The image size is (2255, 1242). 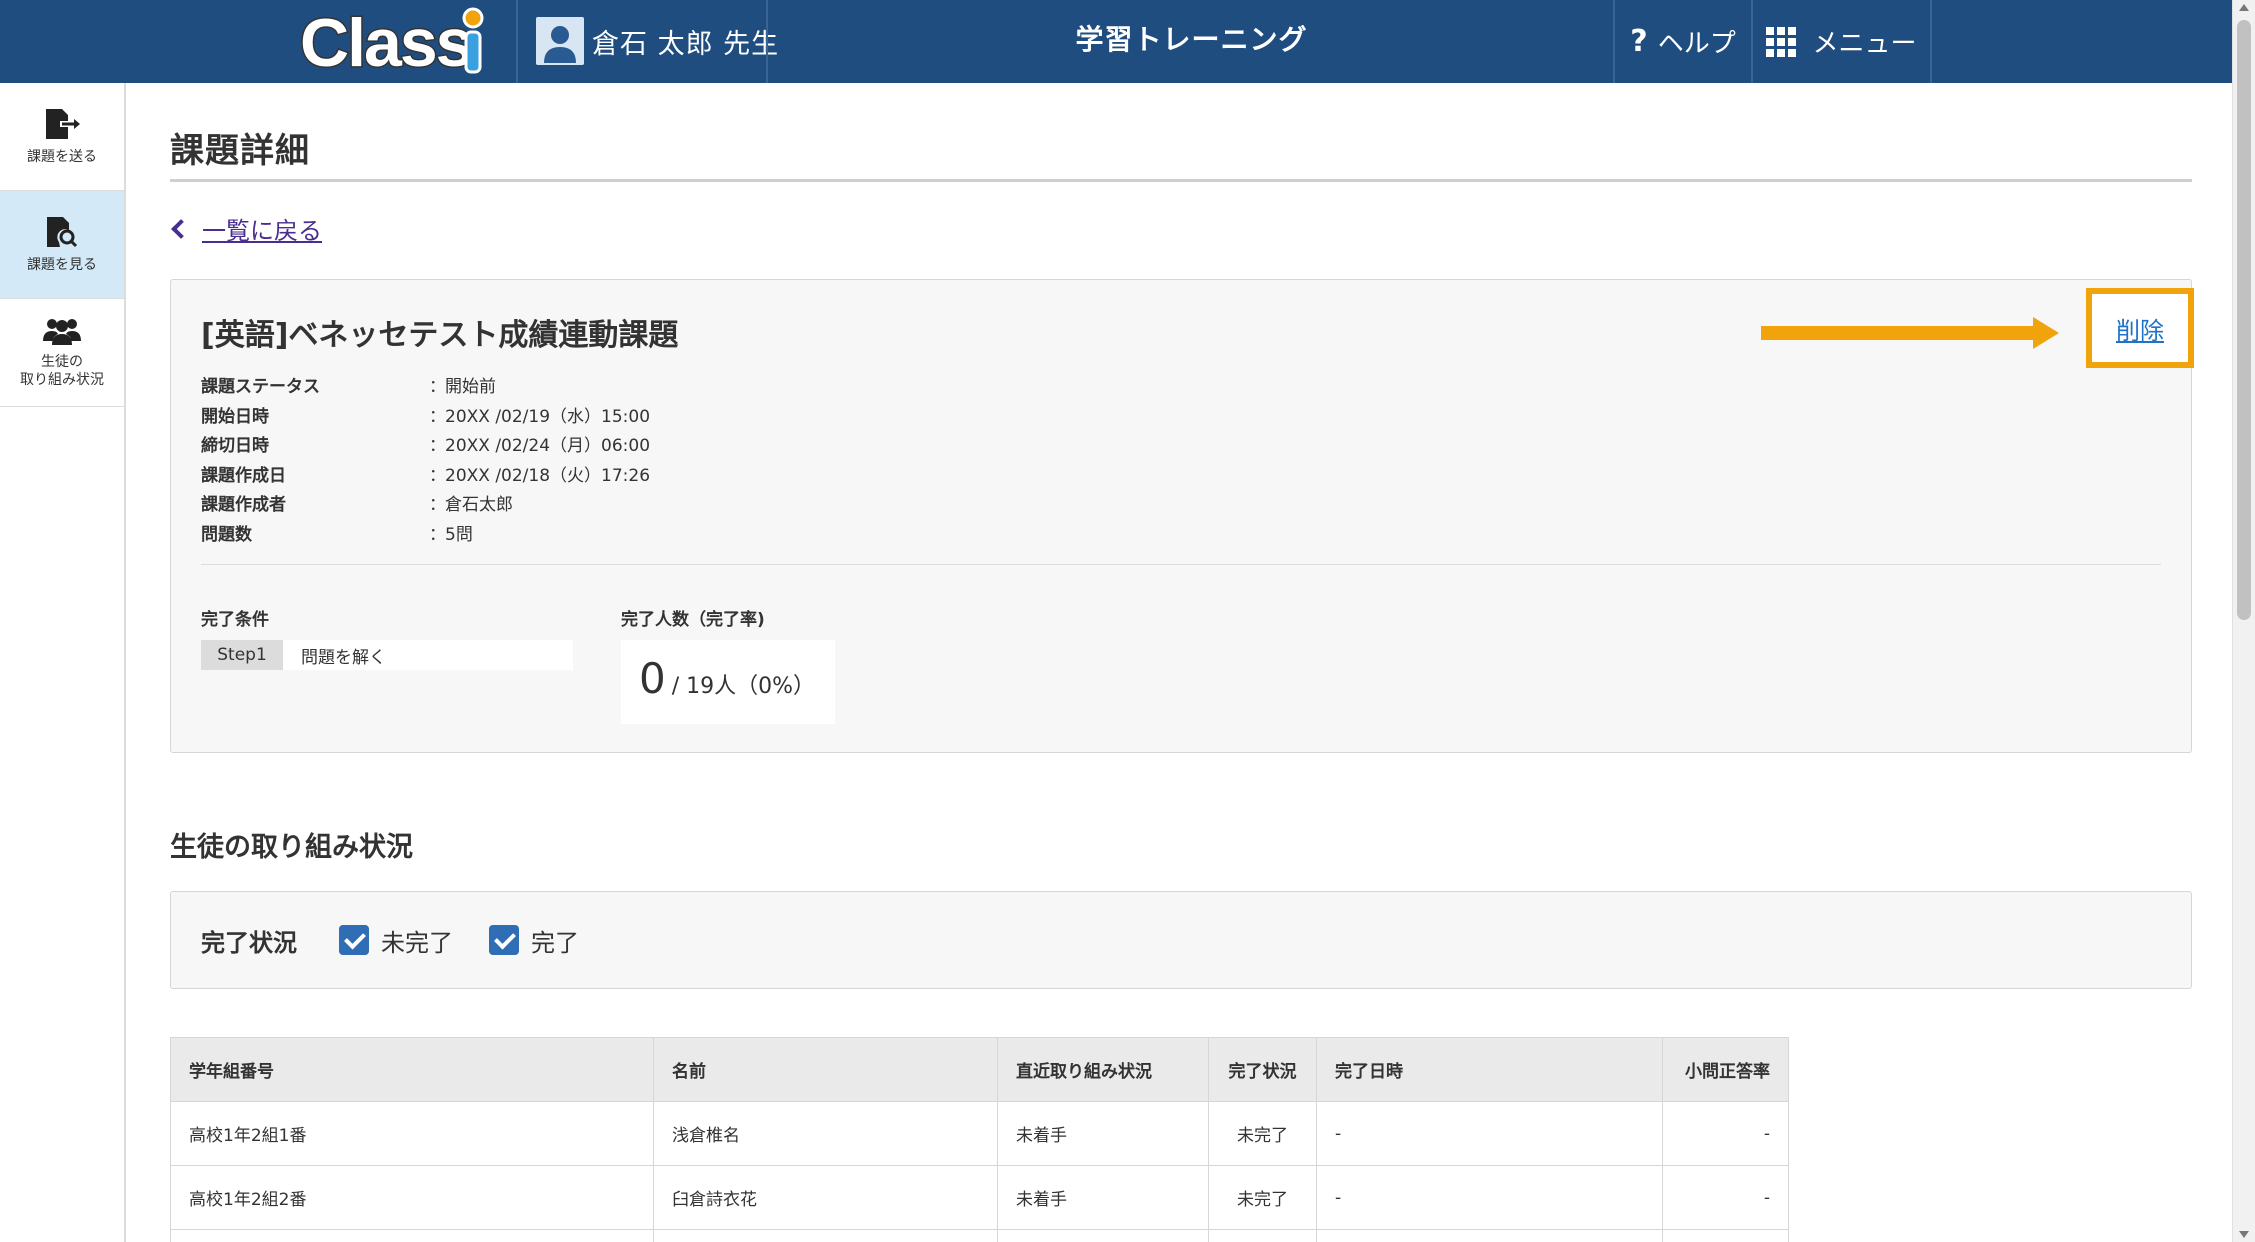 What do you see at coordinates (1696, 44) in the screenshot?
I see `help-label: ヘルプ` at bounding box center [1696, 44].